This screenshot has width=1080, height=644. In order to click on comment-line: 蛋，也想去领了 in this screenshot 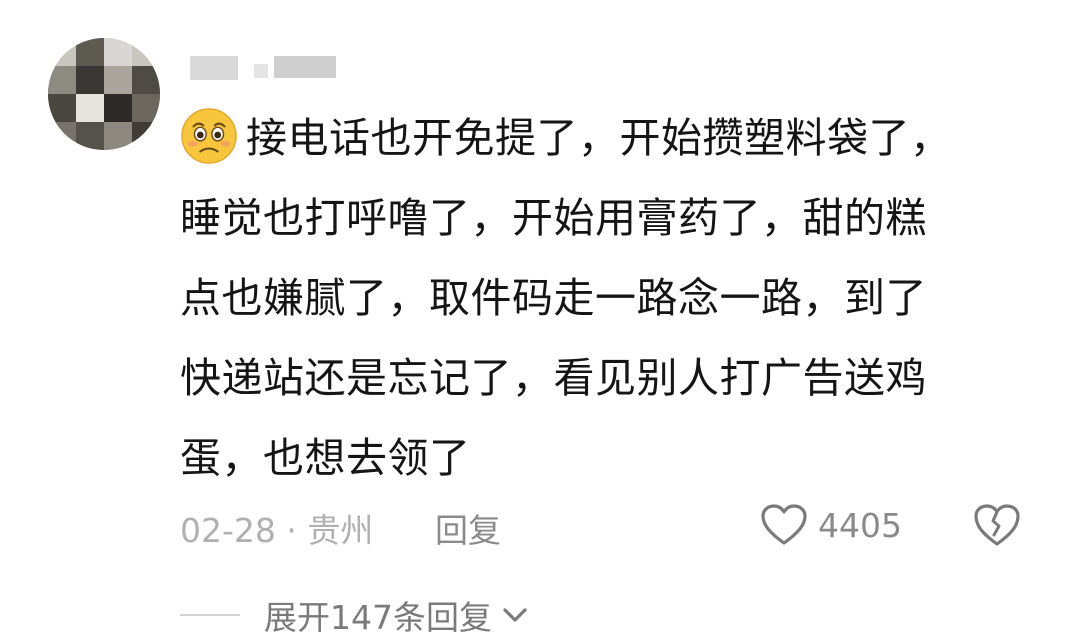, I will do `click(325, 458)`.